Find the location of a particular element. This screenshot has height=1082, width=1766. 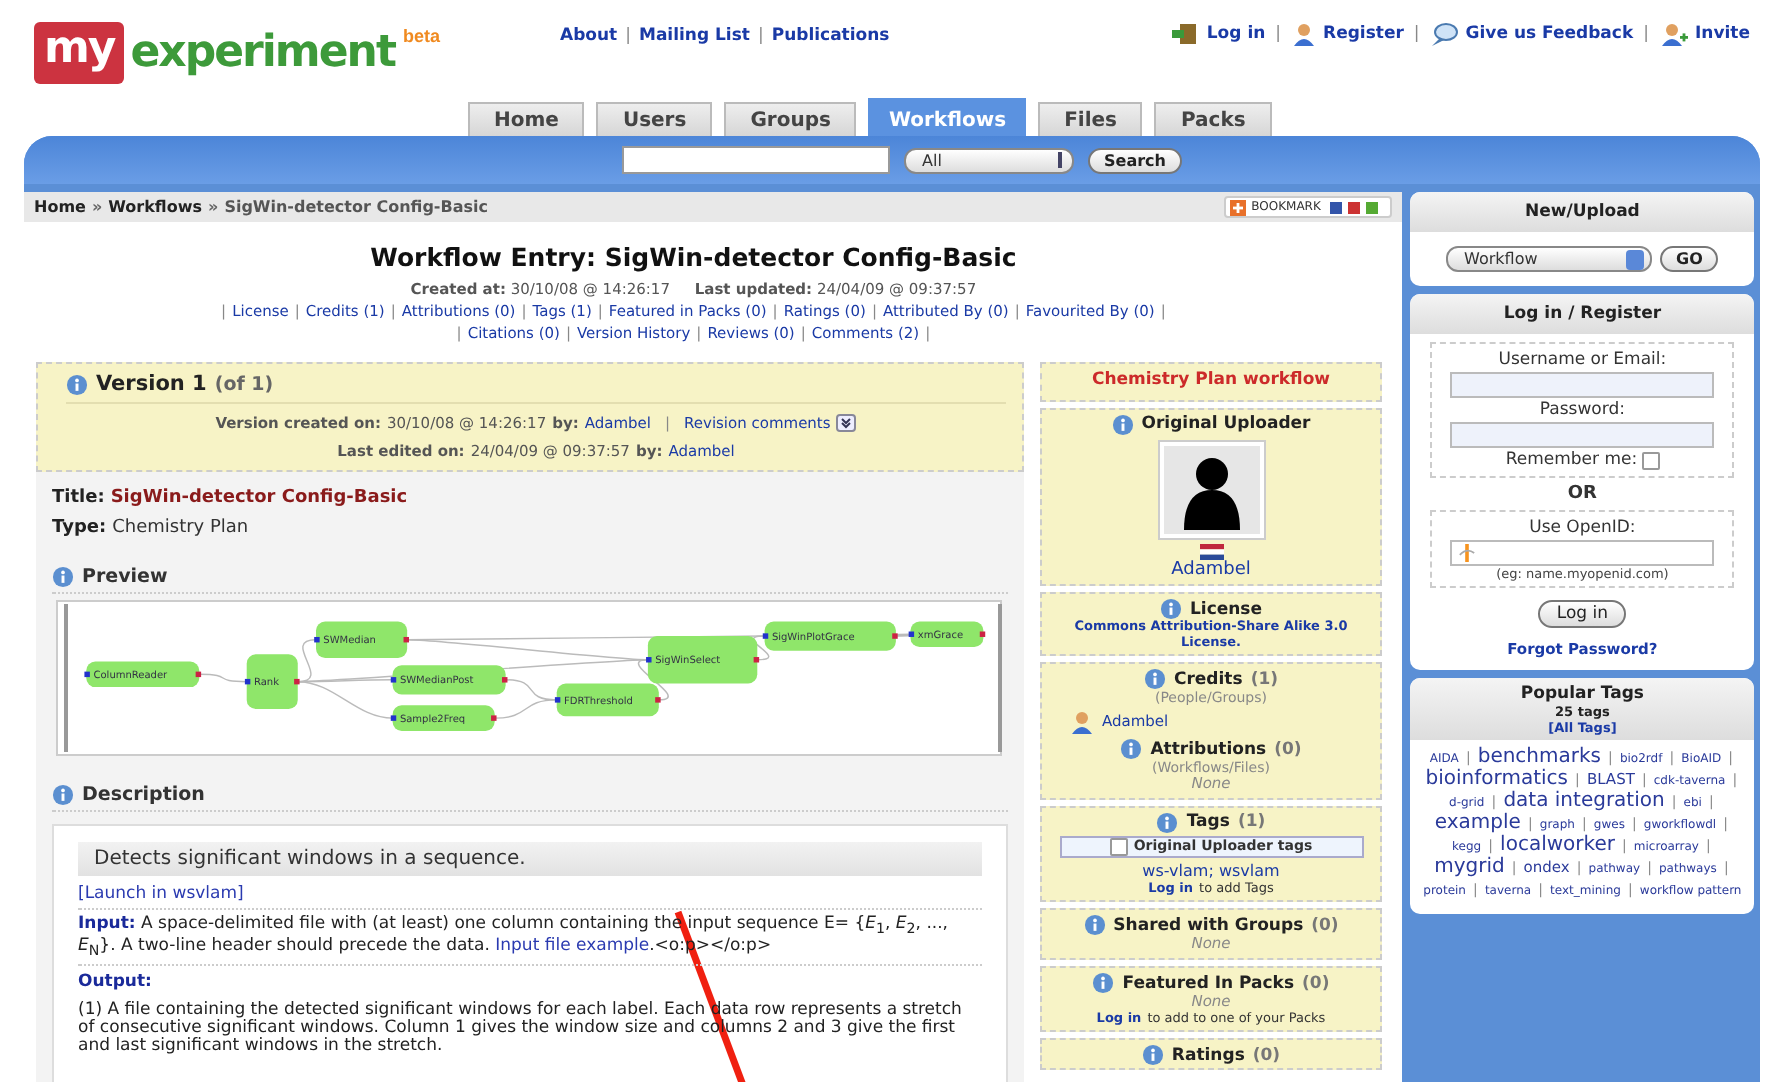

door-icon is located at coordinates (1184, 34).